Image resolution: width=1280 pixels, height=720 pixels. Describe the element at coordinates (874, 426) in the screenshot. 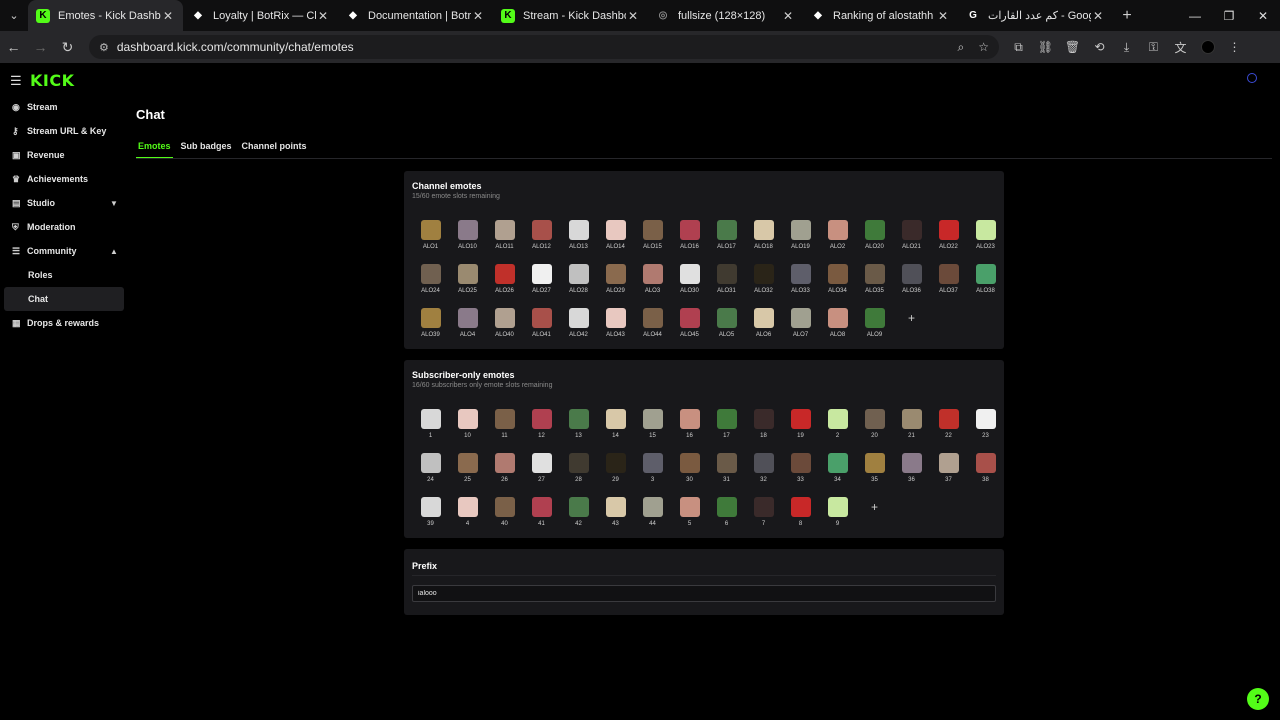

I see `emote-item: 20` at that location.